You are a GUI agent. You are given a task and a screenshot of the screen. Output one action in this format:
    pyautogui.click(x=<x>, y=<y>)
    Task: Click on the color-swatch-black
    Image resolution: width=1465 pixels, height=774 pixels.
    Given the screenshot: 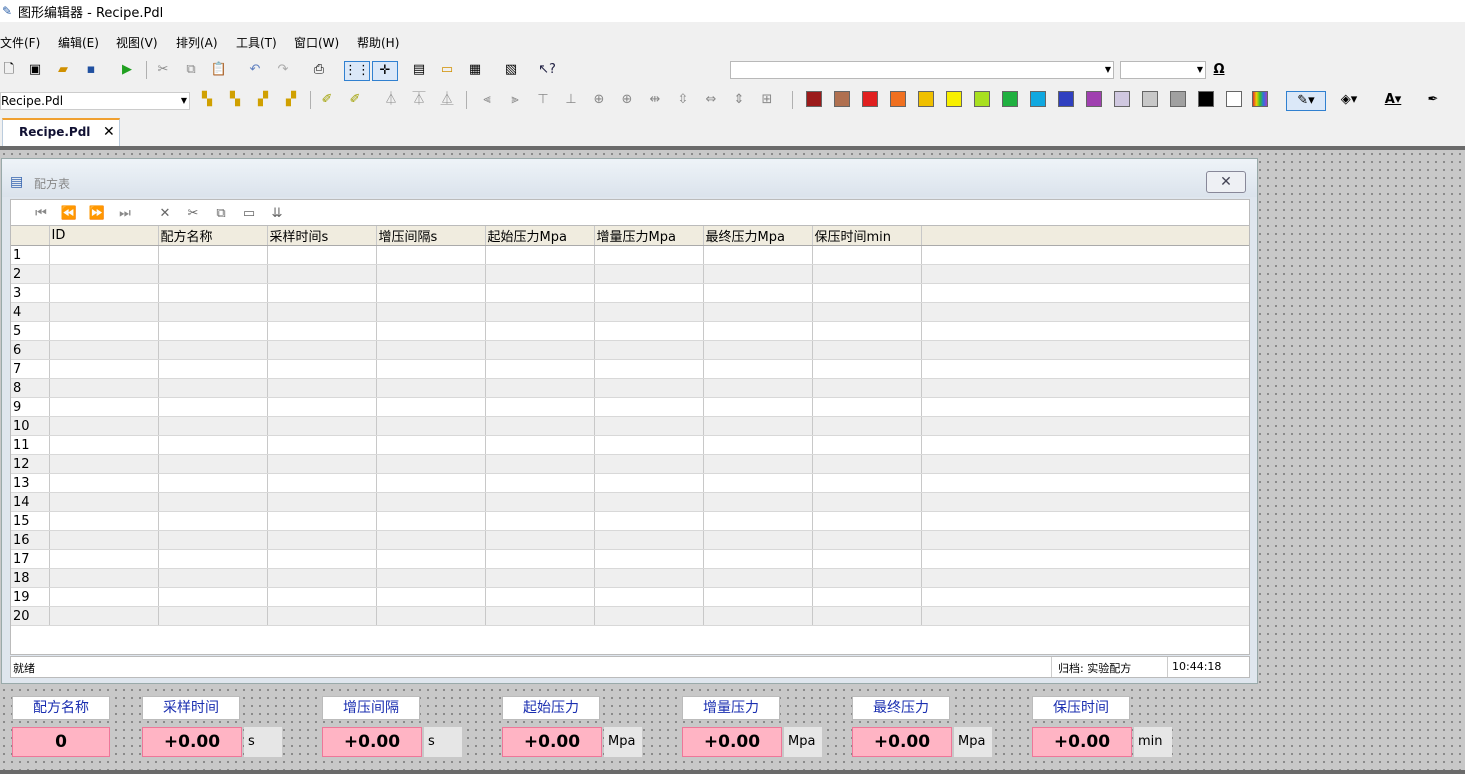 What is the action you would take?
    pyautogui.click(x=1206, y=99)
    